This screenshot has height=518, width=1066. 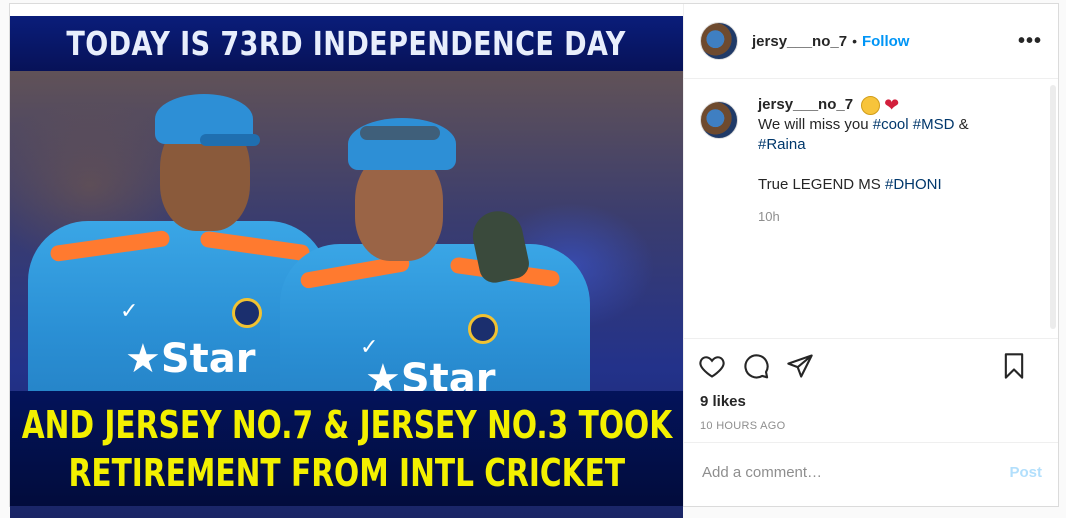 What do you see at coordinates (871, 426) in the screenshot?
I see `post-timestamp: 10 HOURS AGO` at bounding box center [871, 426].